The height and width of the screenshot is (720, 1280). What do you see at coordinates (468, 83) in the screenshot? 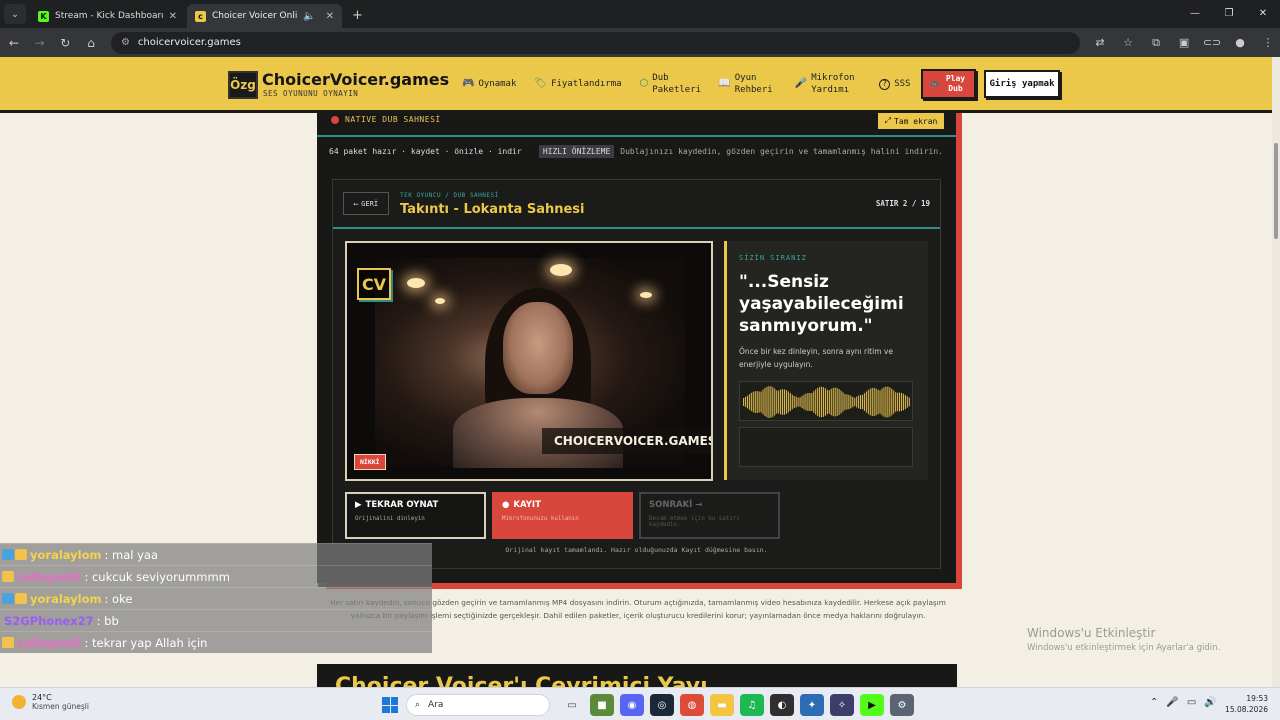
I see `gamepad-icon: 🎮` at bounding box center [468, 83].